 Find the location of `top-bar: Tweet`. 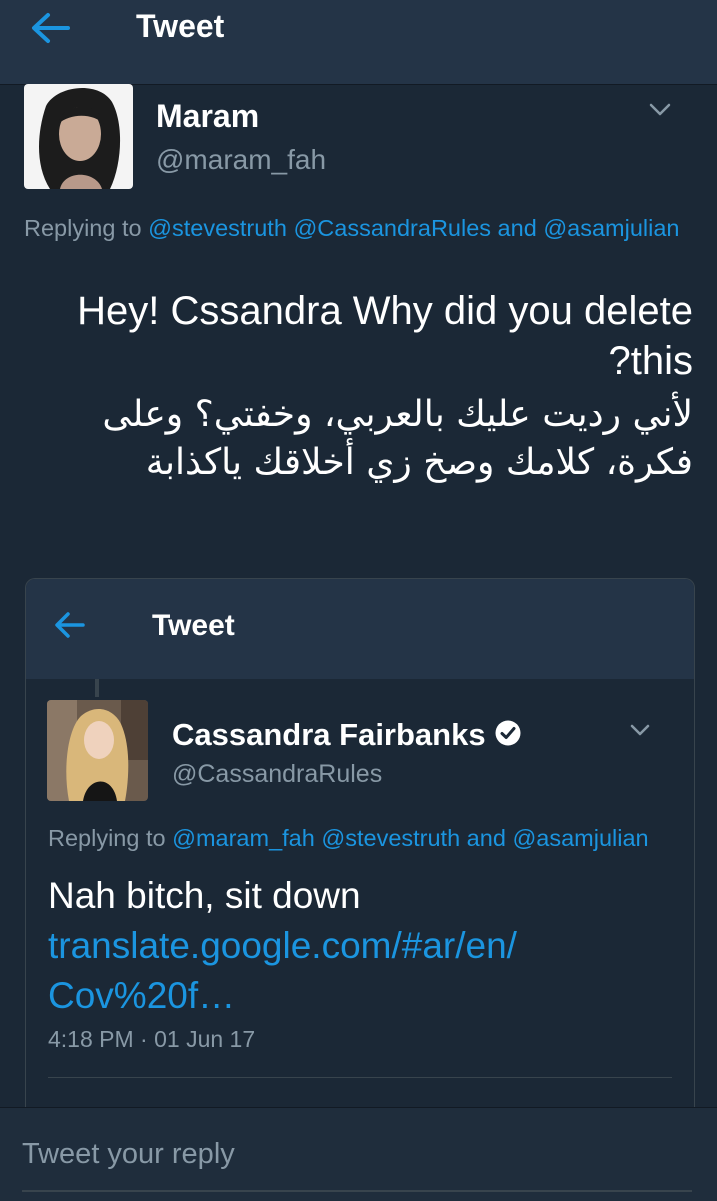

top-bar: Tweet is located at coordinates (358, 42).